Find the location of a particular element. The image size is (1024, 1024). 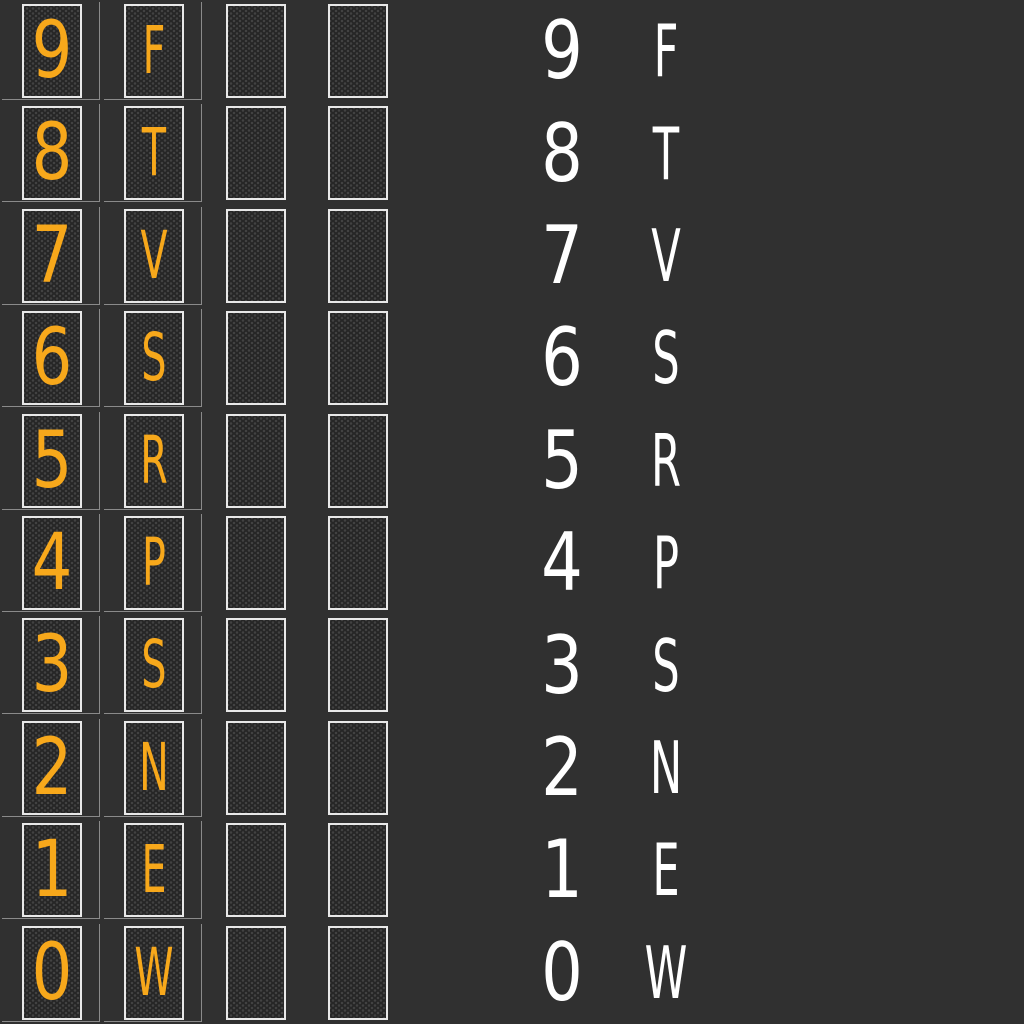

letter-tile: W is located at coordinates (154, 972).